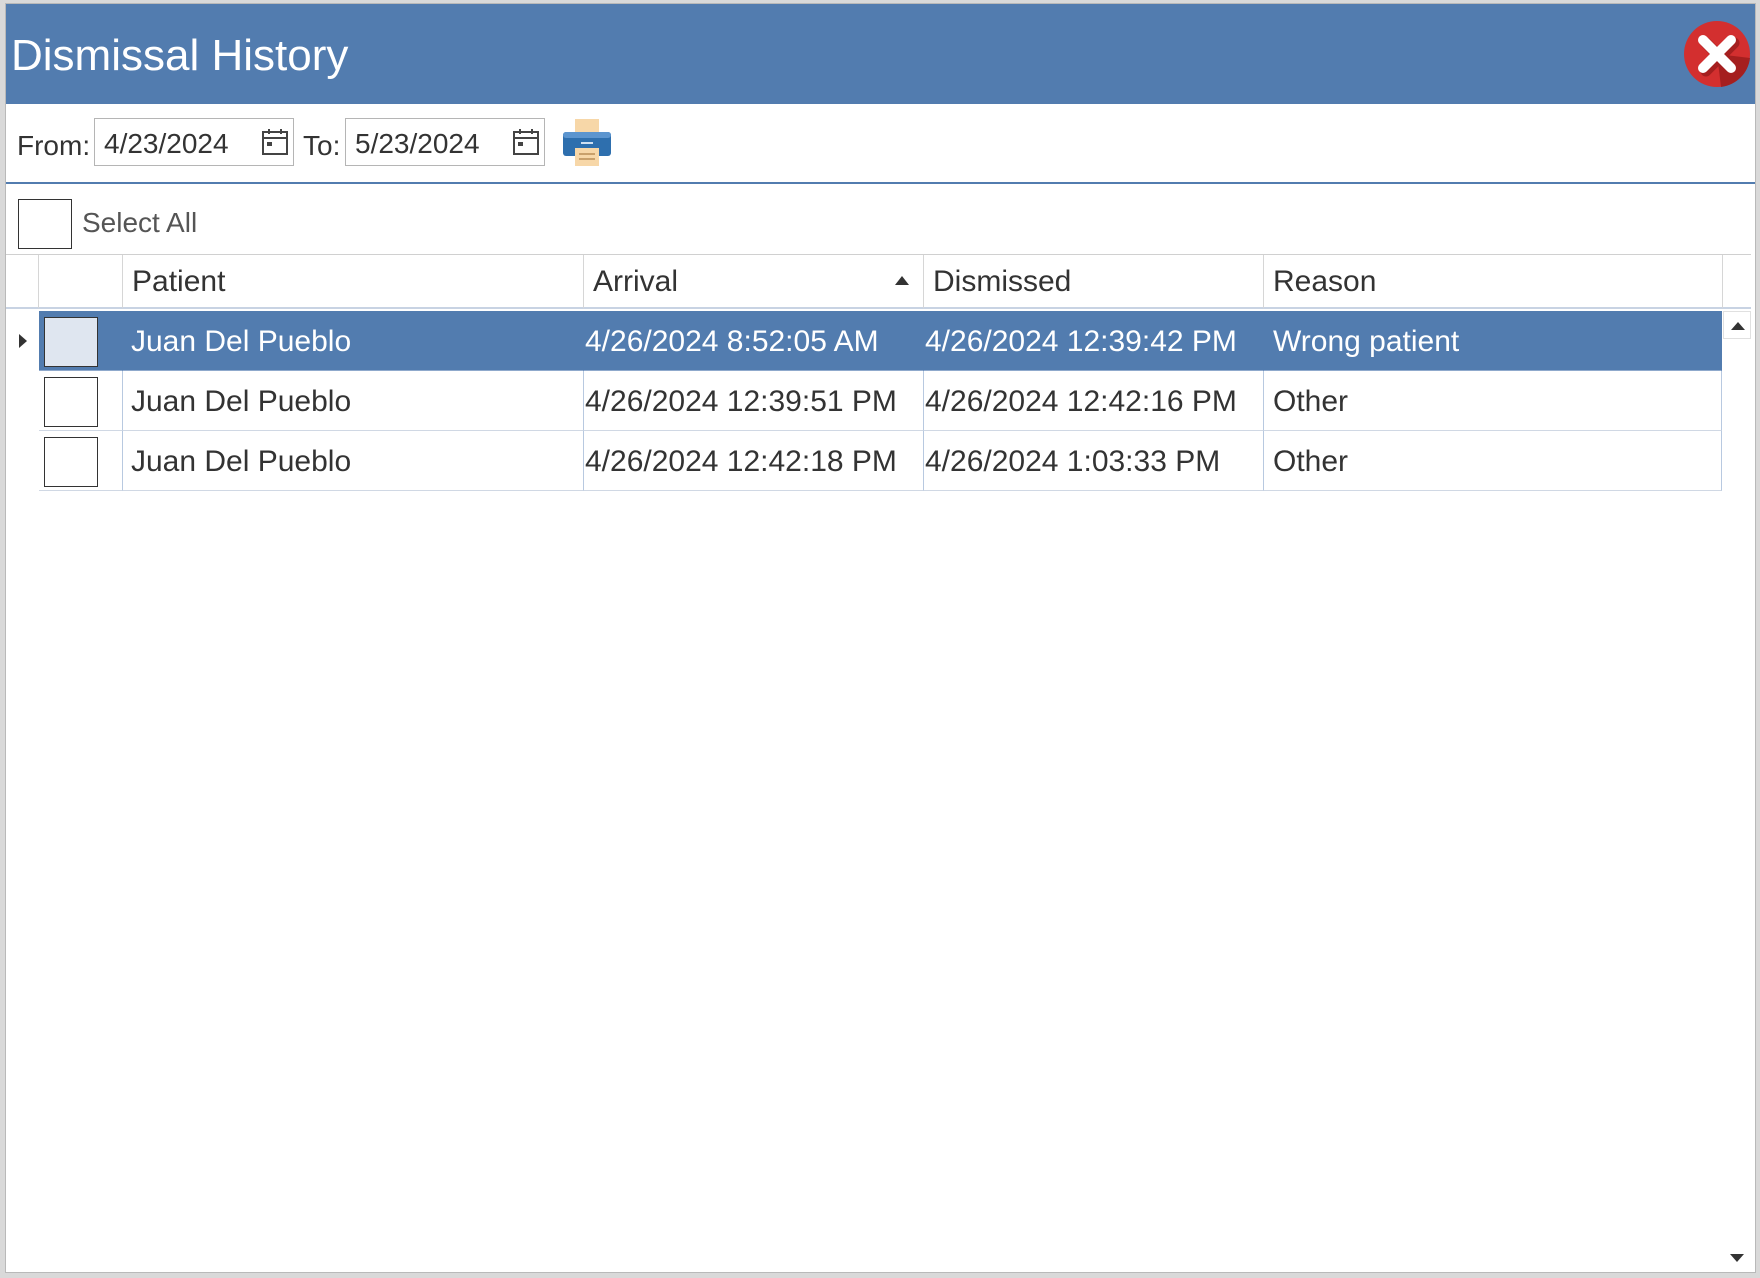 Image resolution: width=1760 pixels, height=1278 pixels. What do you see at coordinates (902, 280) in the screenshot?
I see `sort-ascending-icon` at bounding box center [902, 280].